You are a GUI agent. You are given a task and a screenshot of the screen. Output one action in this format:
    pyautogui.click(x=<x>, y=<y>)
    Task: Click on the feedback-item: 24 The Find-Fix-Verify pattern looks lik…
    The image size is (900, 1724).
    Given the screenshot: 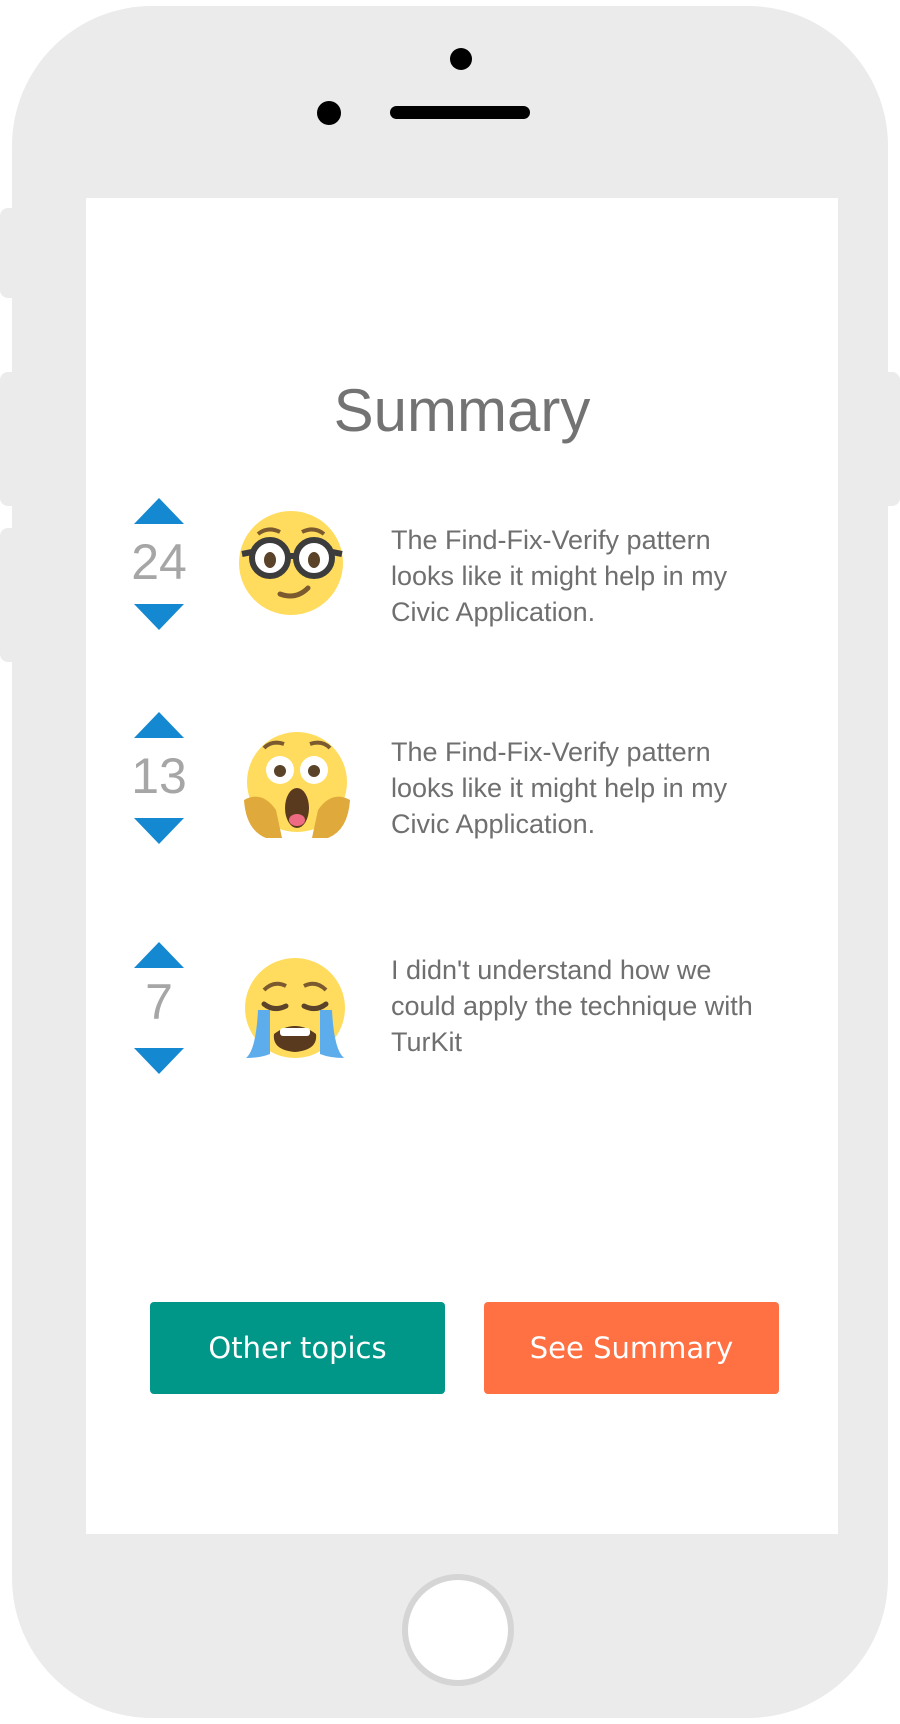 What is the action you would take?
    pyautogui.click(x=462, y=578)
    